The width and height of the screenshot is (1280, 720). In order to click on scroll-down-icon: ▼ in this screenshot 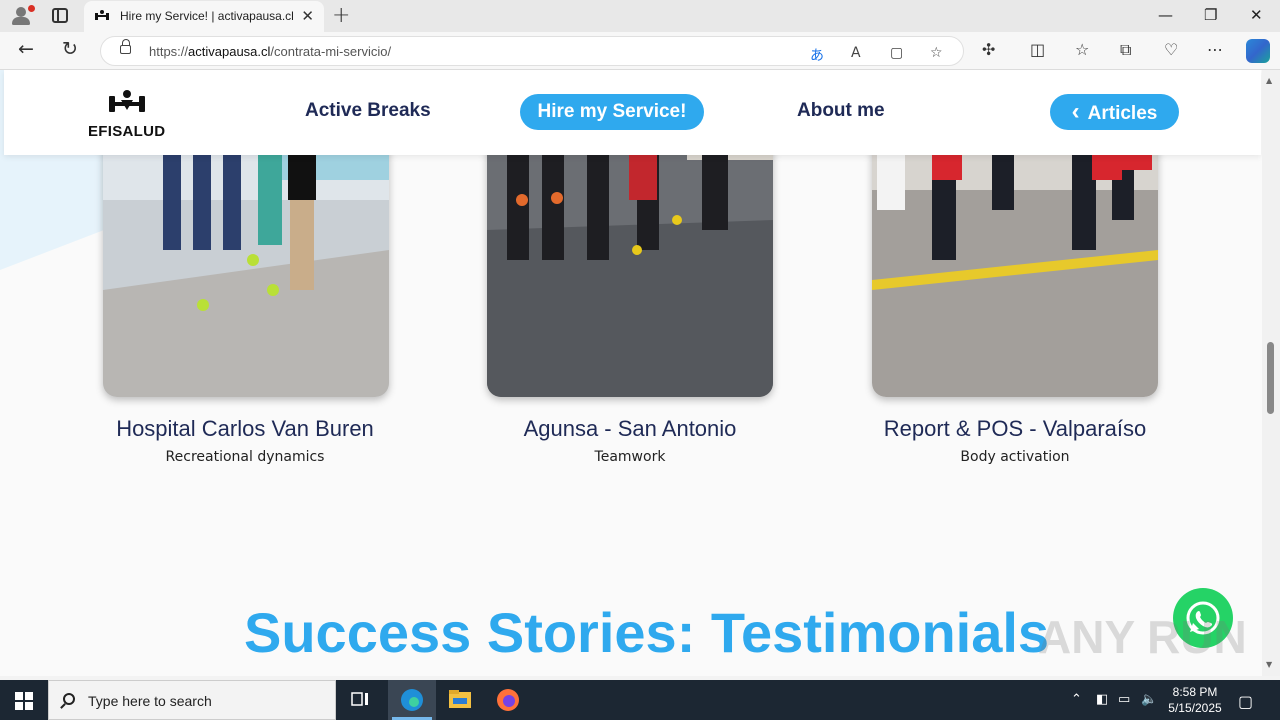, I will do `click(1269, 664)`.